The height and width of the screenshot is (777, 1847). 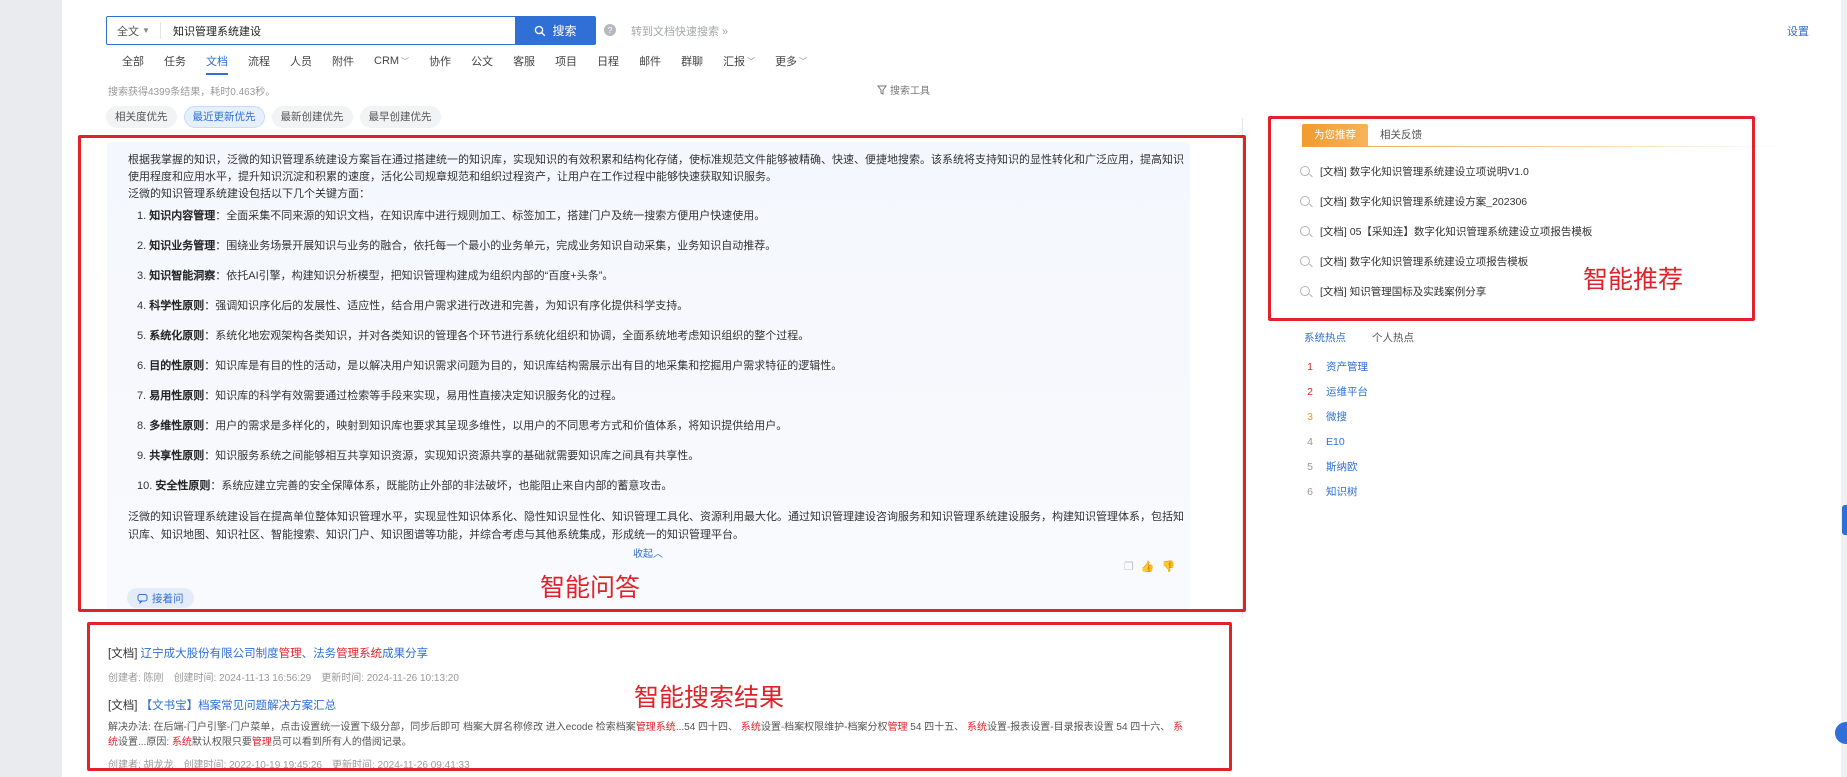 What do you see at coordinates (1310, 416) in the screenshot?
I see `hot-rank: 3` at bounding box center [1310, 416].